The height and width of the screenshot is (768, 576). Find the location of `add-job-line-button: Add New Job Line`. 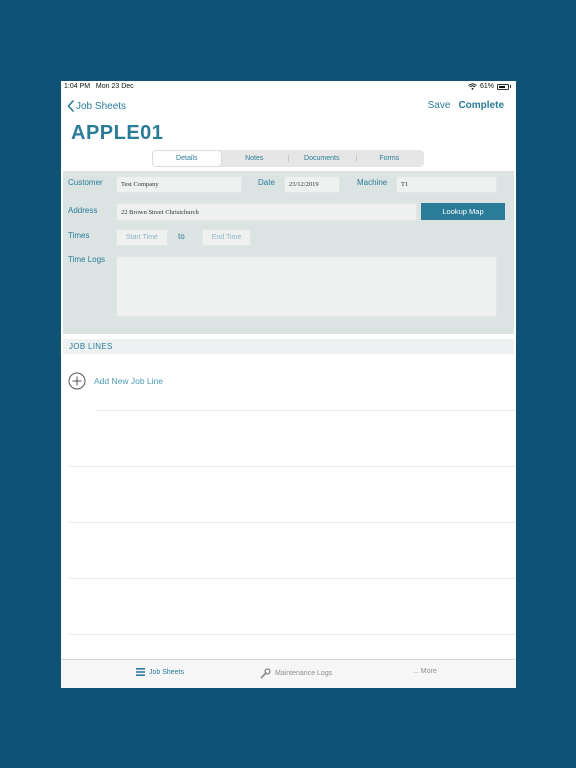

add-job-line-button: Add New Job Line is located at coordinates (115, 381).